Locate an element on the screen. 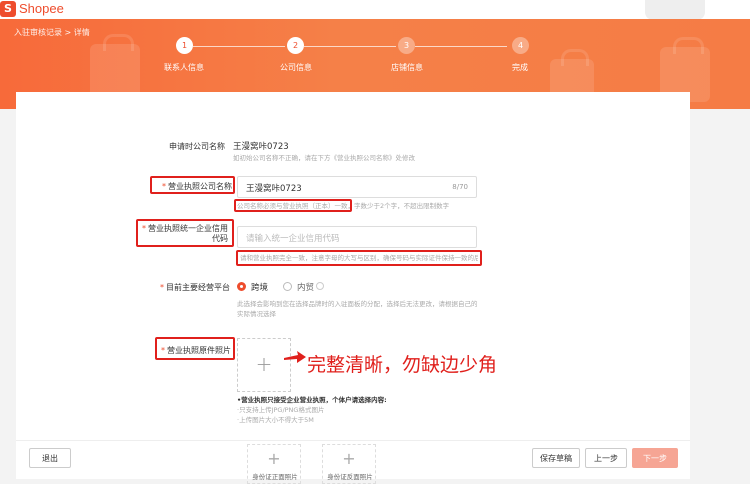 The width and height of the screenshot is (750, 484). license-requirement-2: ·上传图片大小不得大于5M is located at coordinates (275, 420).